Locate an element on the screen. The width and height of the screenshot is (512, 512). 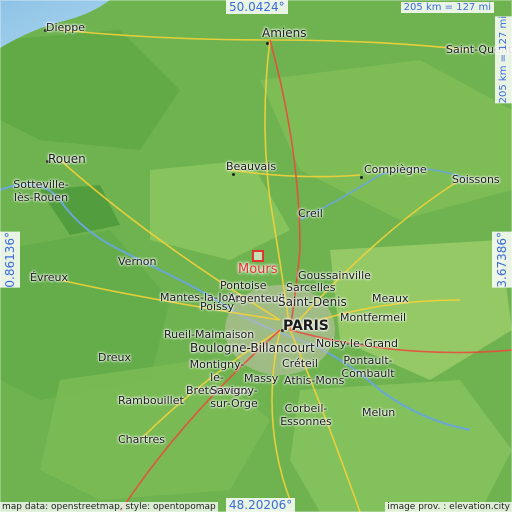
longitude-left-label: 0.86136° is located at coordinates (10, 260).